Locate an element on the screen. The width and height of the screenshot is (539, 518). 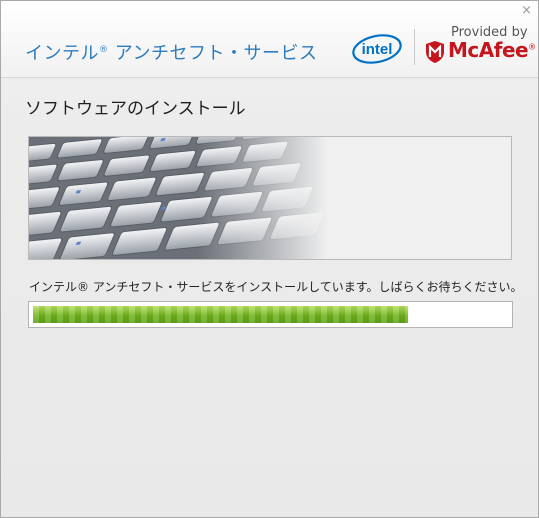
intel-logo-text: intel is located at coordinates (377, 49).